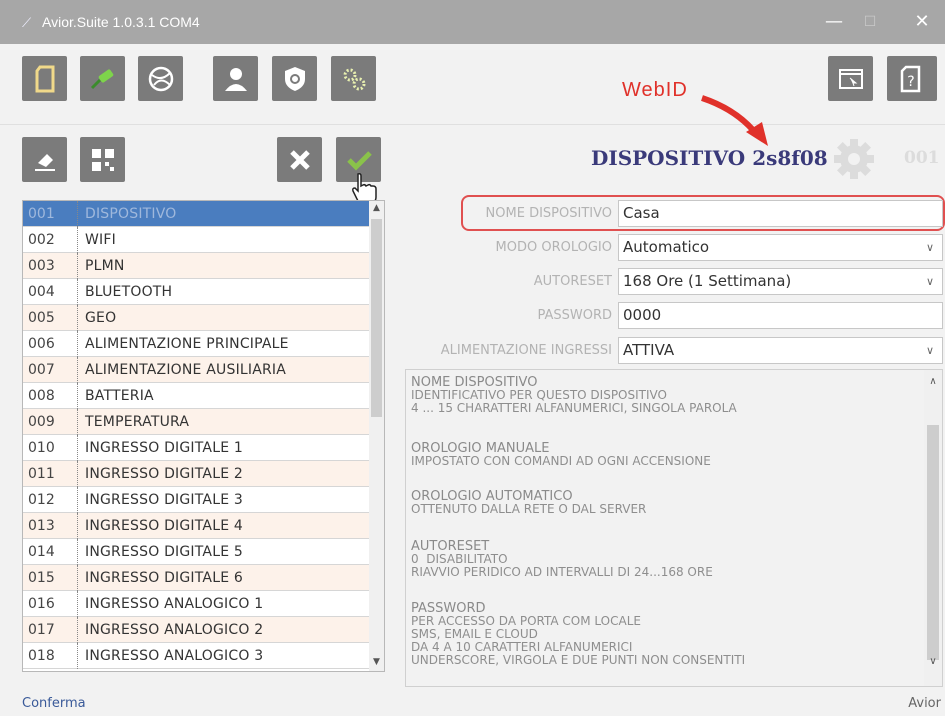  I want to click on document-icon, so click(44, 78).